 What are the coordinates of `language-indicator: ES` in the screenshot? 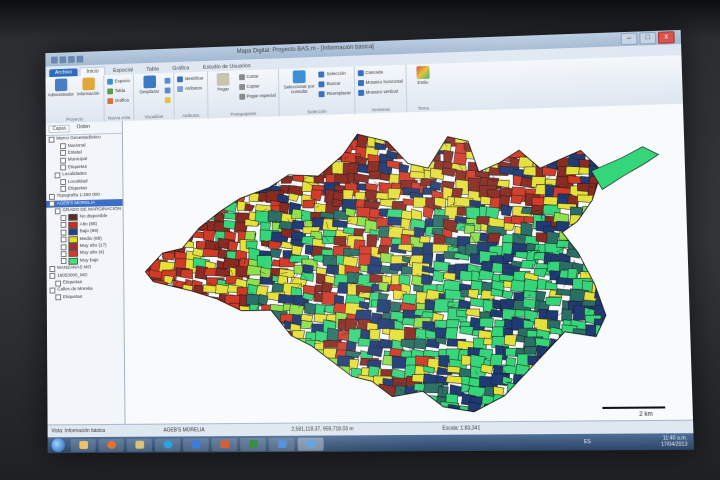 It's located at (587, 442).